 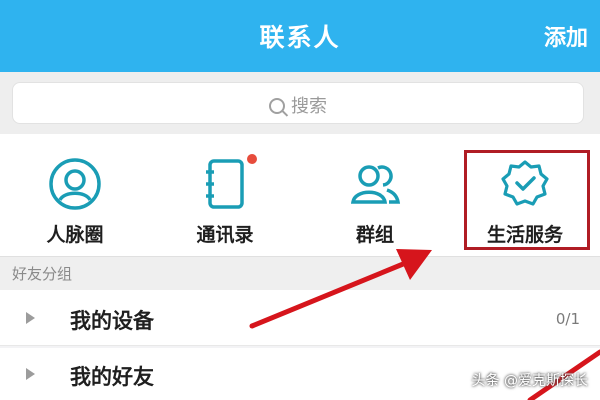 I want to click on highlight-box, so click(x=527, y=200).